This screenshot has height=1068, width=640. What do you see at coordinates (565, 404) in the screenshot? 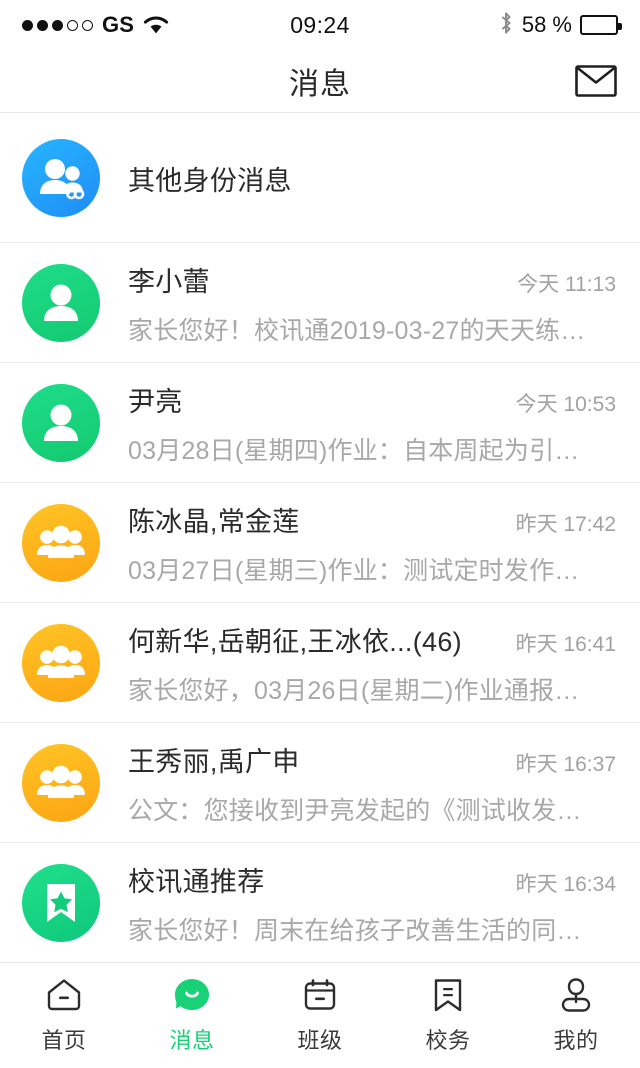
I see `list-item-time: 今天 10:53` at bounding box center [565, 404].